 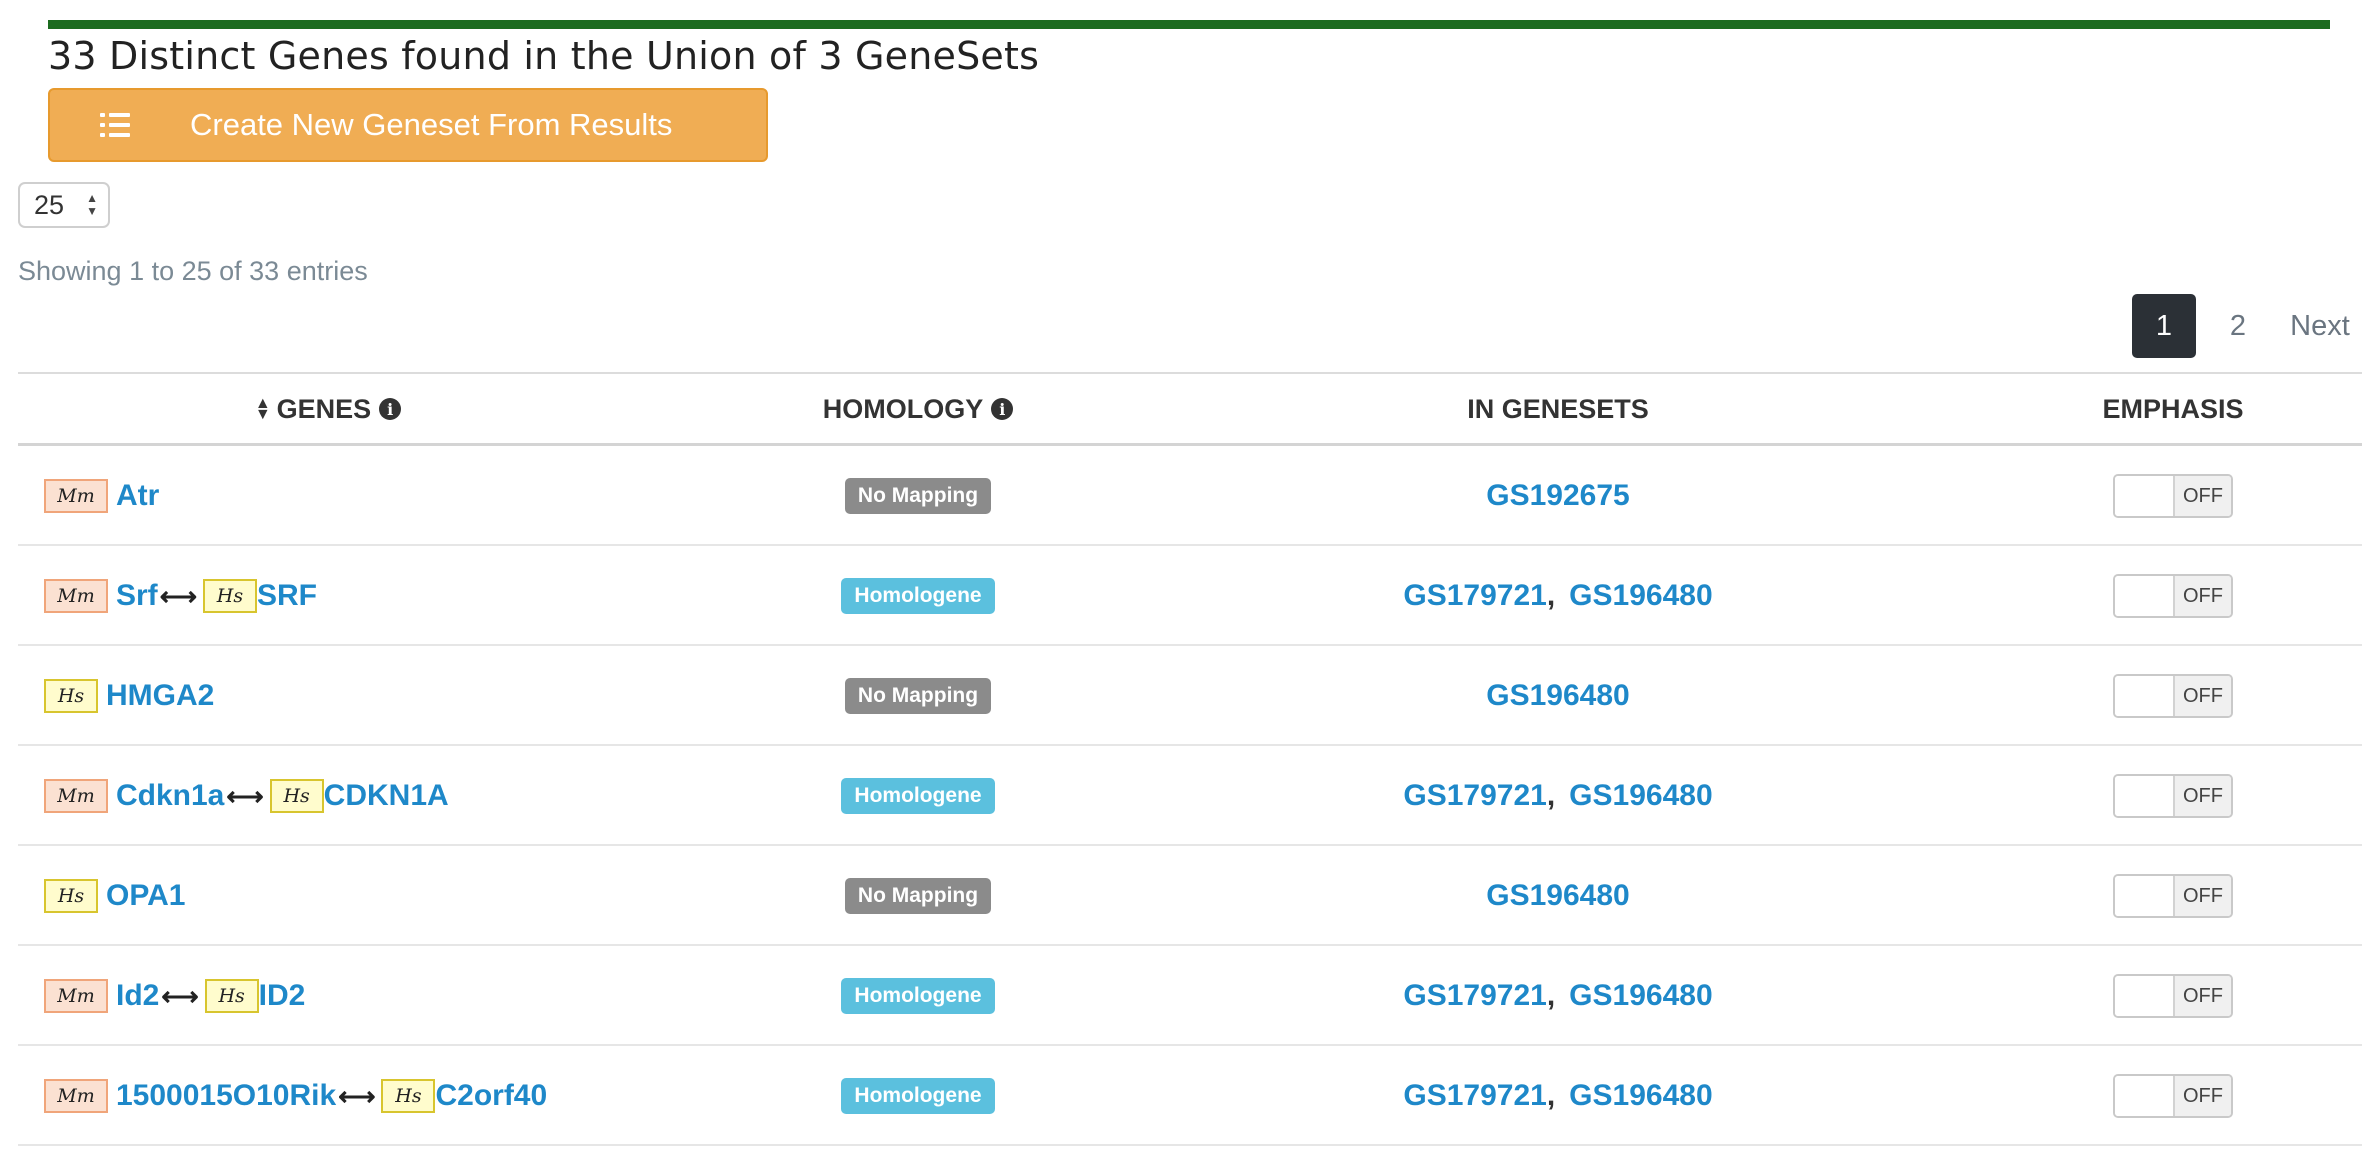 I want to click on gene-cell: Mm Srf ⟷ Hs SRF, so click(x=180, y=596).